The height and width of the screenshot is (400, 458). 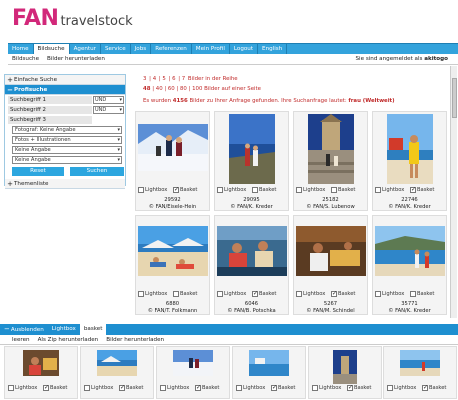 I want to click on operator-select-2: UND ▾, so click(x=108, y=110).